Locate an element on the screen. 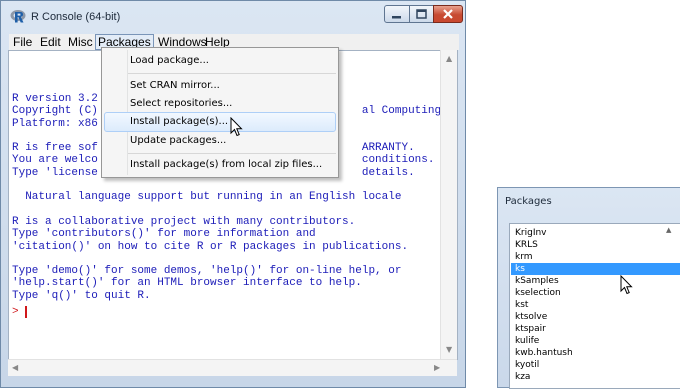  close-icon is located at coordinates (448, 14).